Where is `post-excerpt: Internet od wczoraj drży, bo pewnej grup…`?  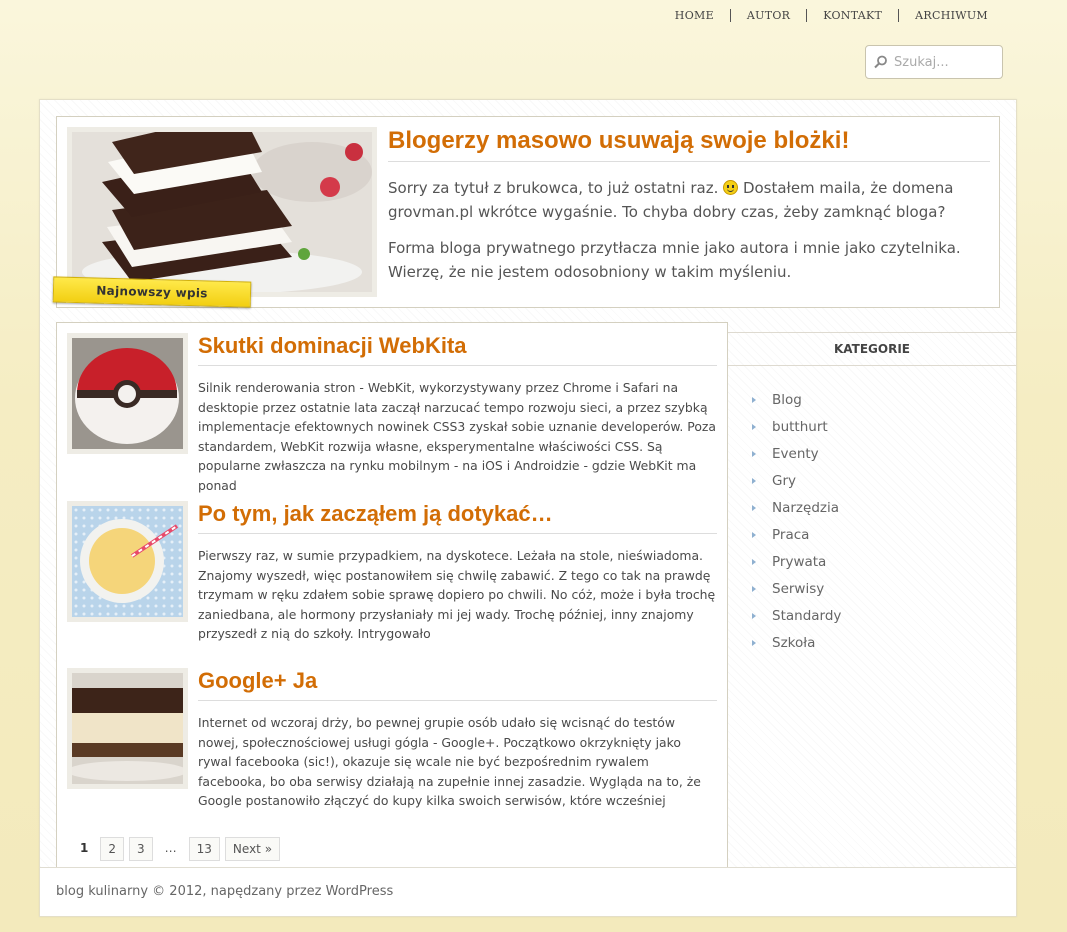
post-excerpt: Internet od wczoraj drży, bo pewnej grup… is located at coordinates (449, 761).